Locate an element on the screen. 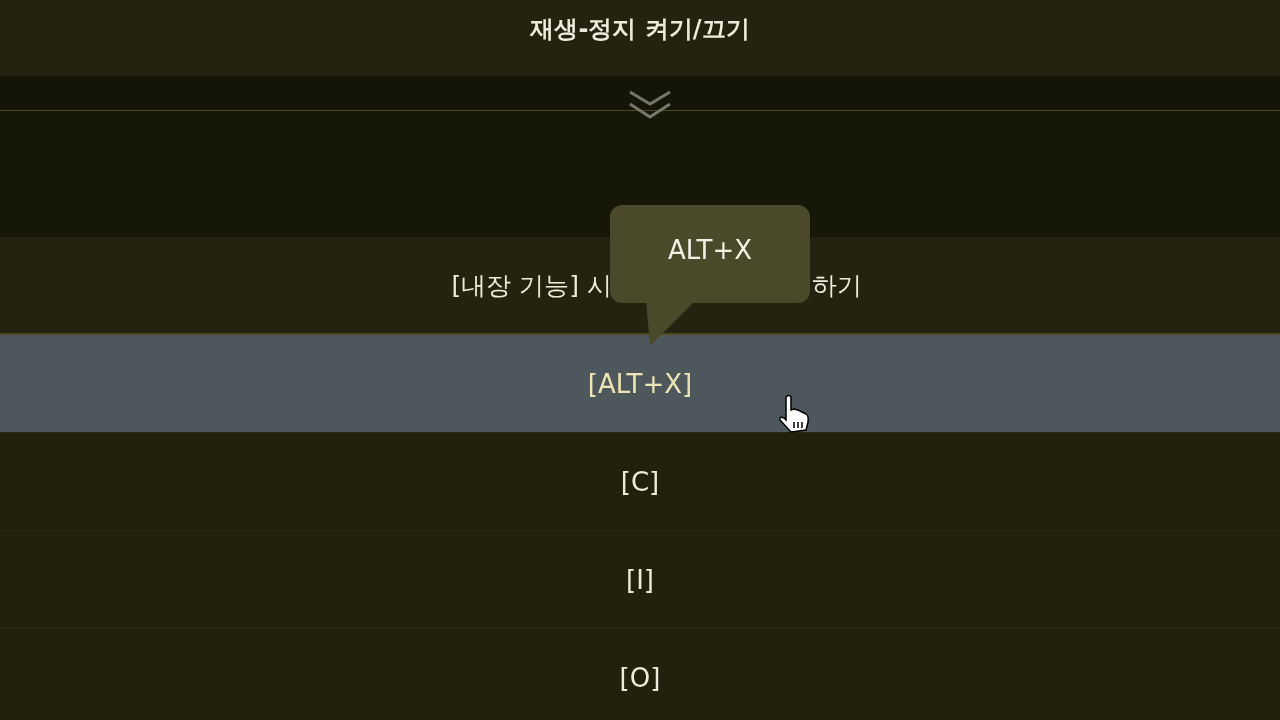  section-title: 하기 is located at coordinates (837, 285).